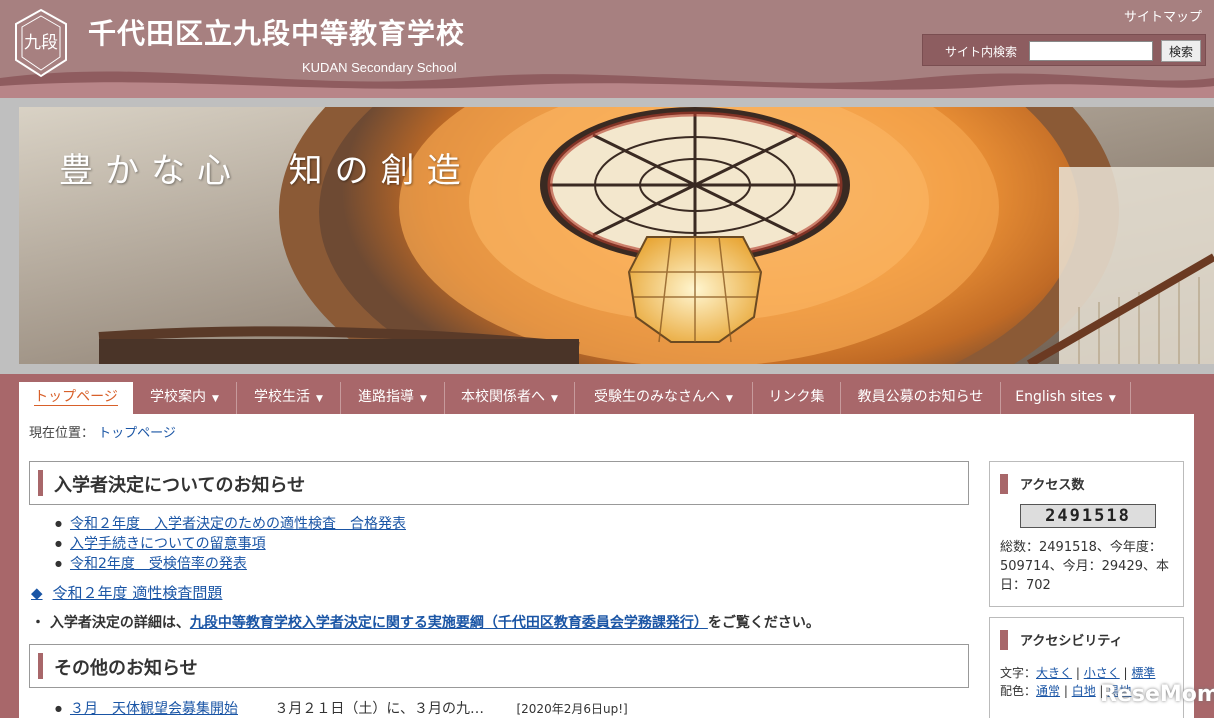 The height and width of the screenshot is (718, 1214). What do you see at coordinates (1102, 673) in the screenshot?
I see `text-size-small-link: 小さく` at bounding box center [1102, 673].